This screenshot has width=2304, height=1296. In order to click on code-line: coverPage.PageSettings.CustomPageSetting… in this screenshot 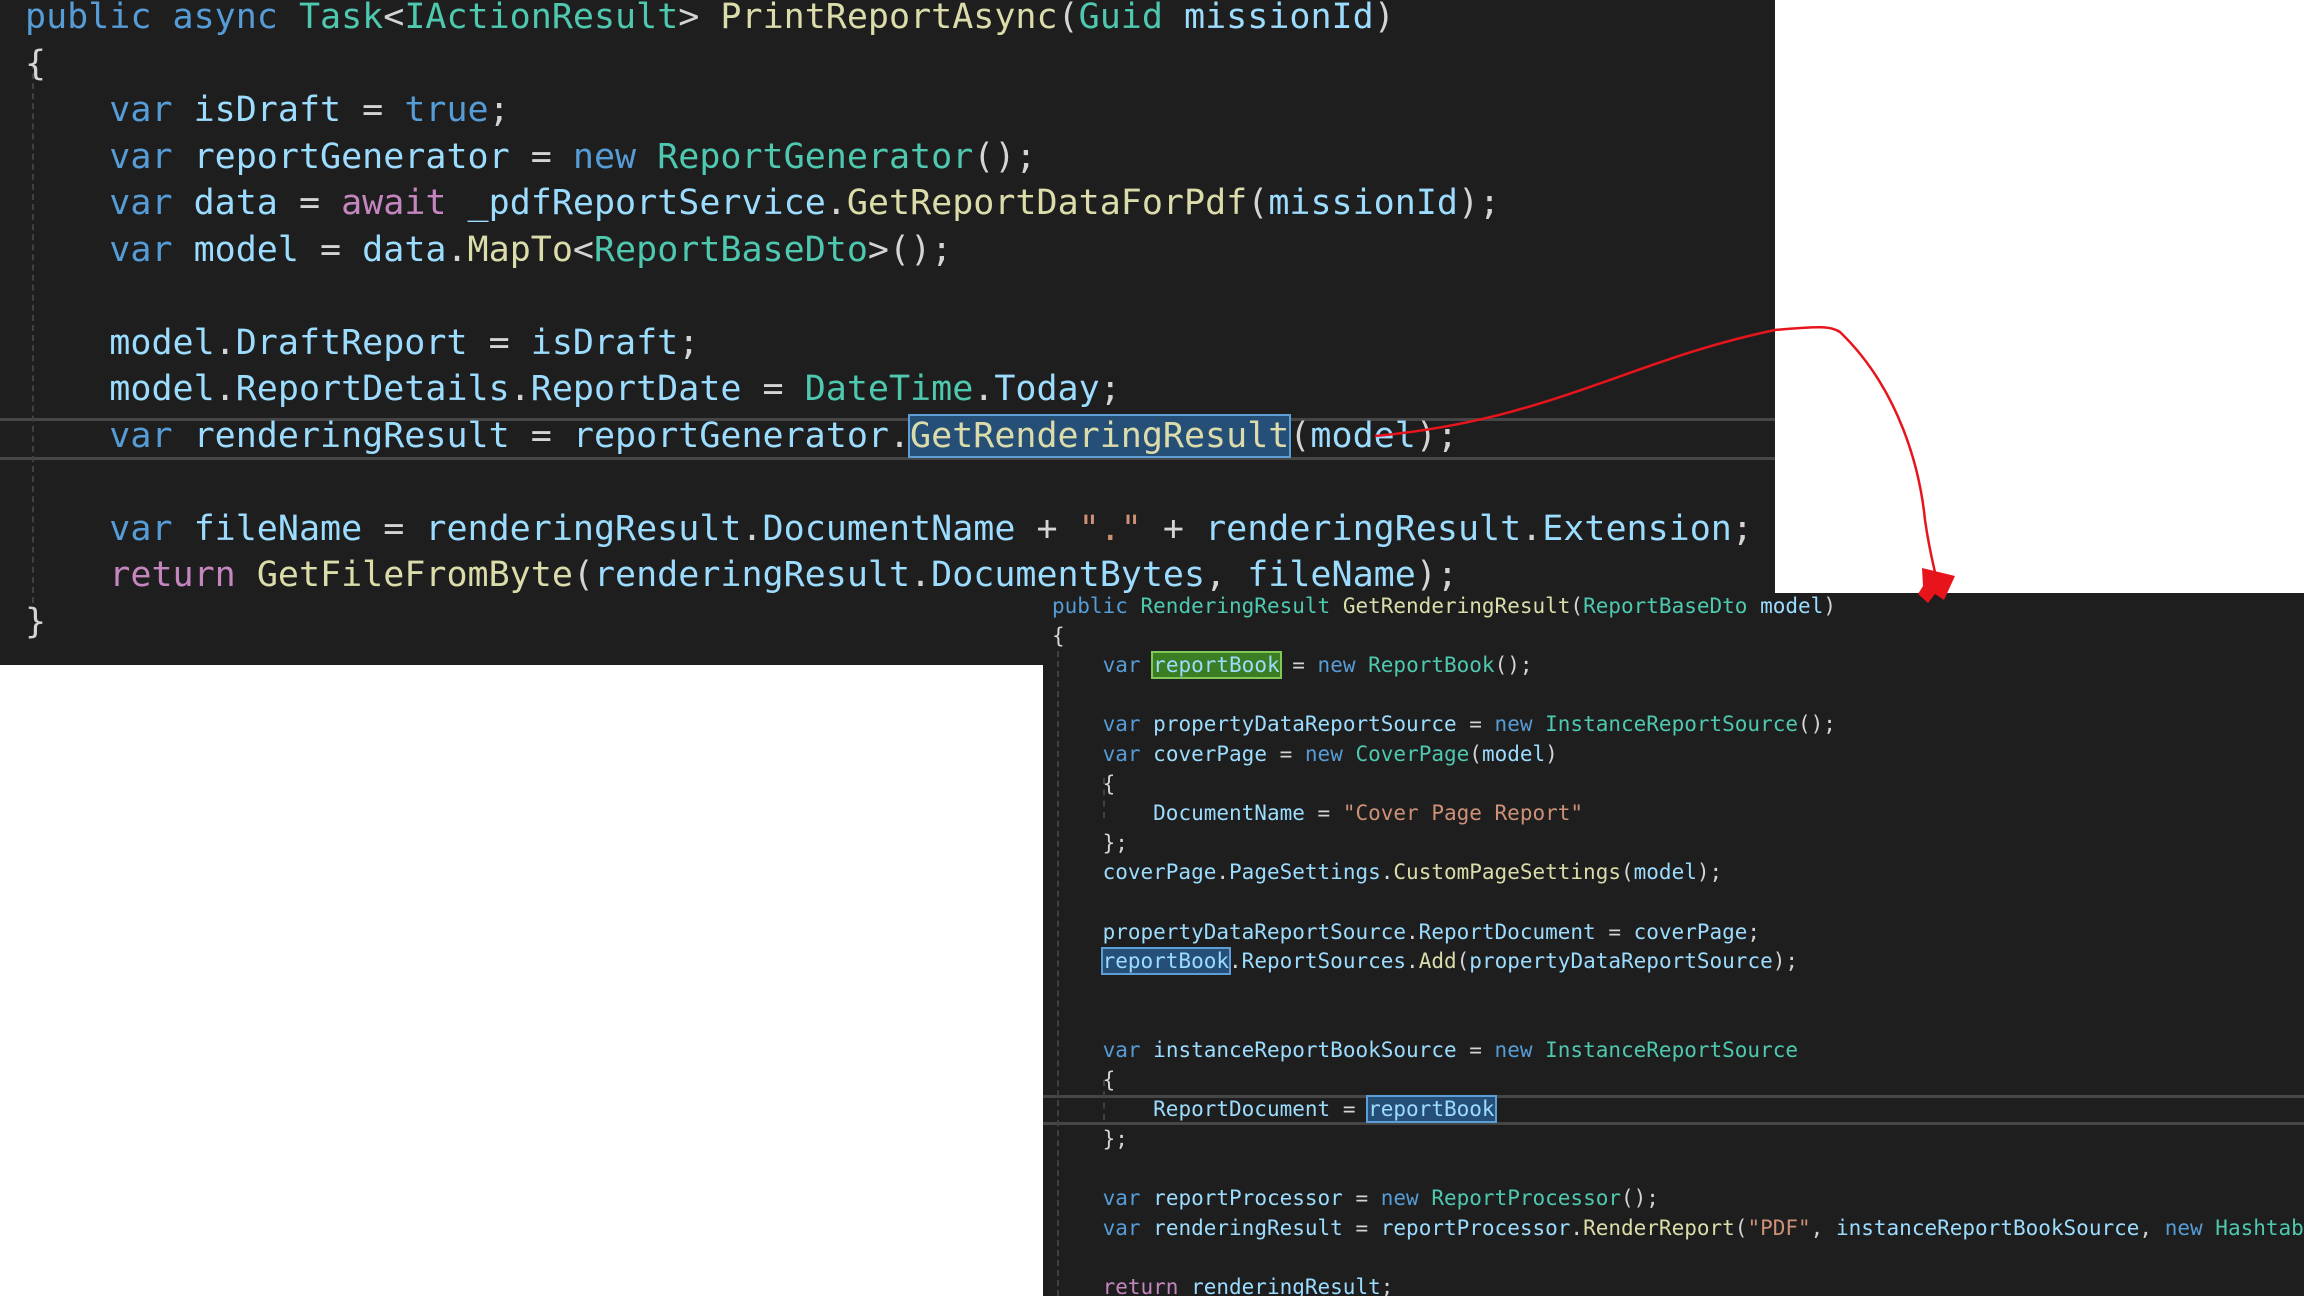, I will do `click(1387, 872)`.